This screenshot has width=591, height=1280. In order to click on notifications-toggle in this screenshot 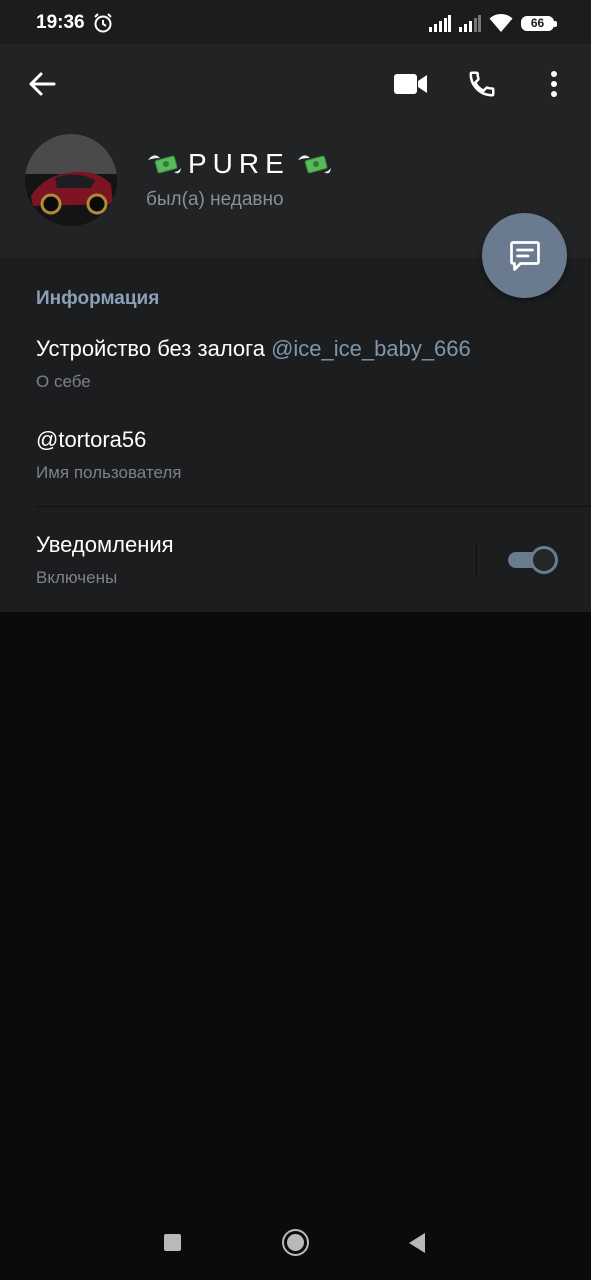, I will do `click(533, 560)`.